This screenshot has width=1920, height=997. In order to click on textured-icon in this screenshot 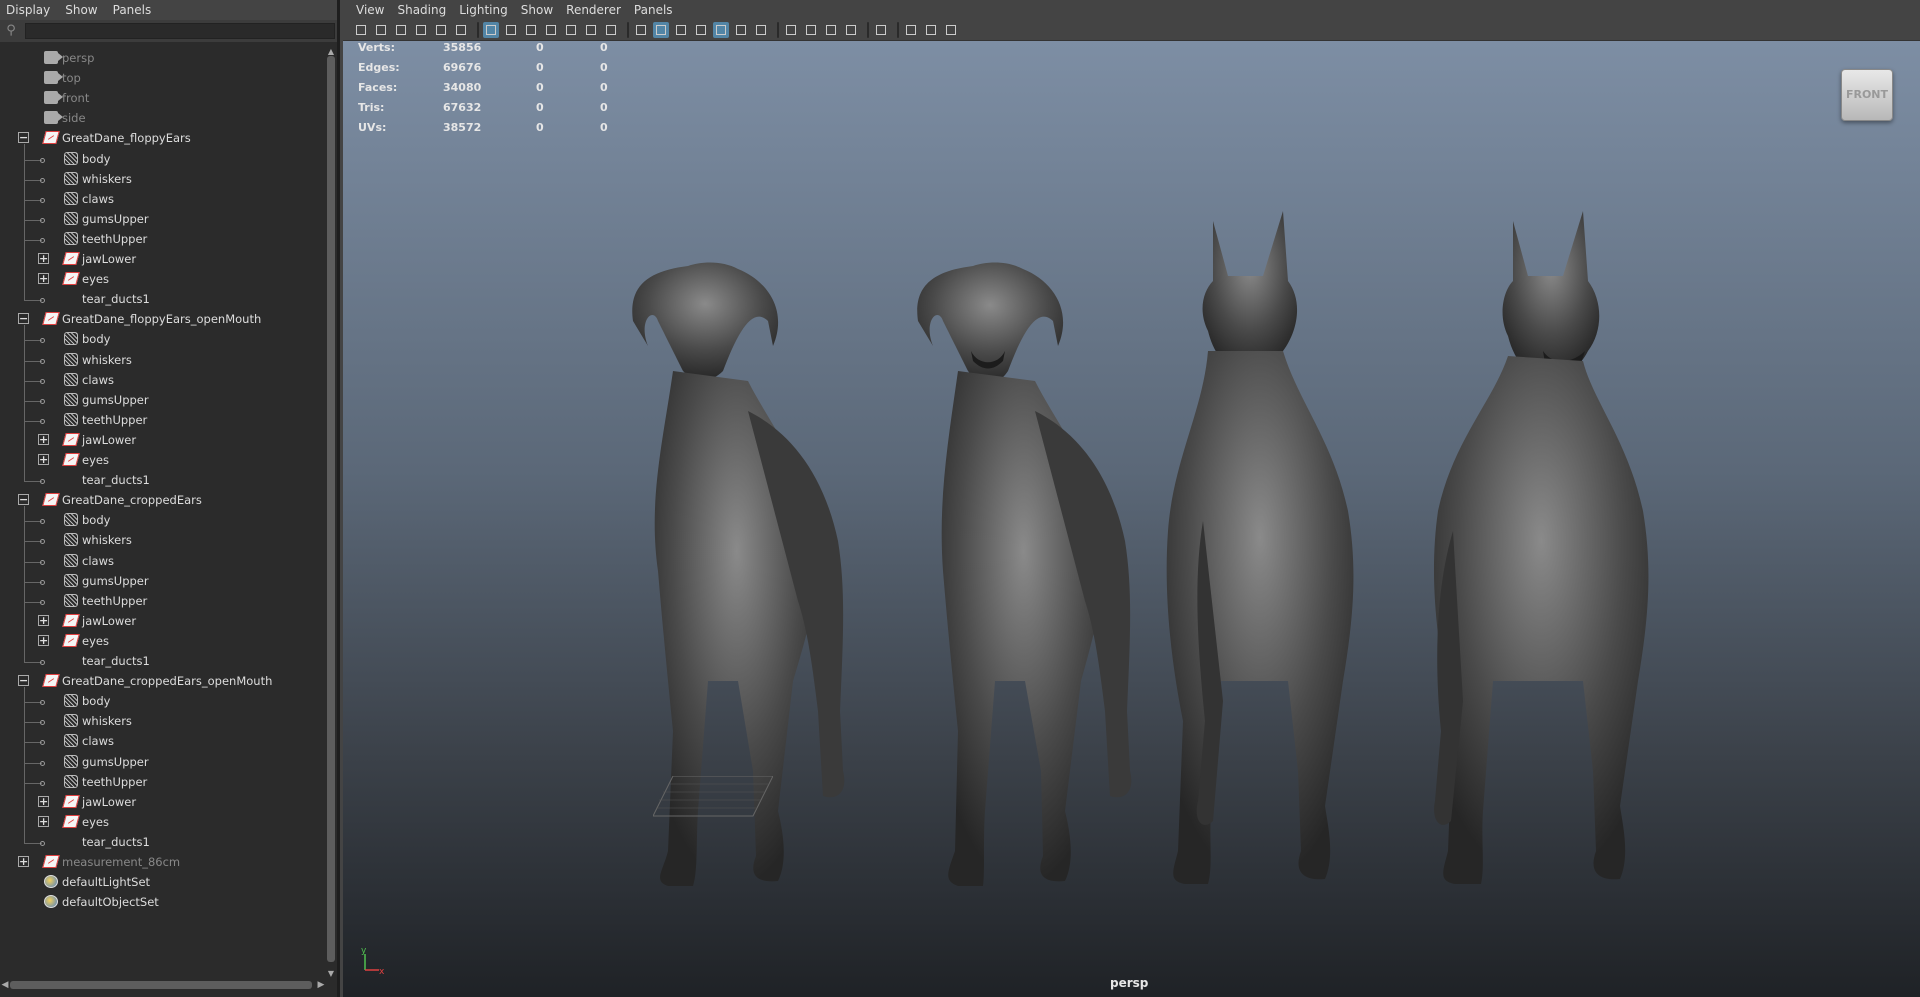, I will do `click(721, 30)`.